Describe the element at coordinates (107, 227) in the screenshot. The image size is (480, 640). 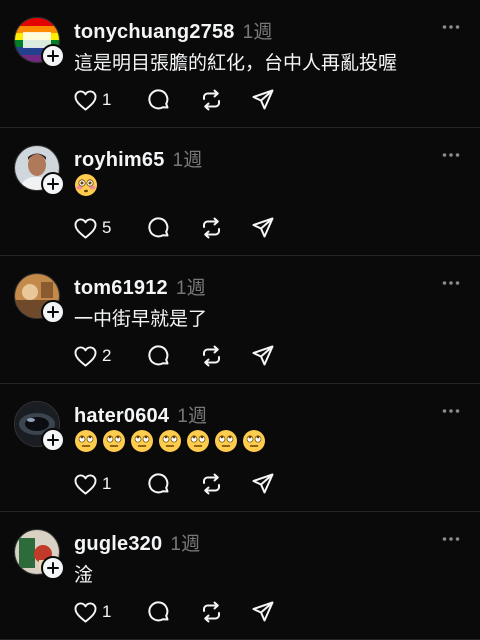
I see `like-count: 5` at that location.